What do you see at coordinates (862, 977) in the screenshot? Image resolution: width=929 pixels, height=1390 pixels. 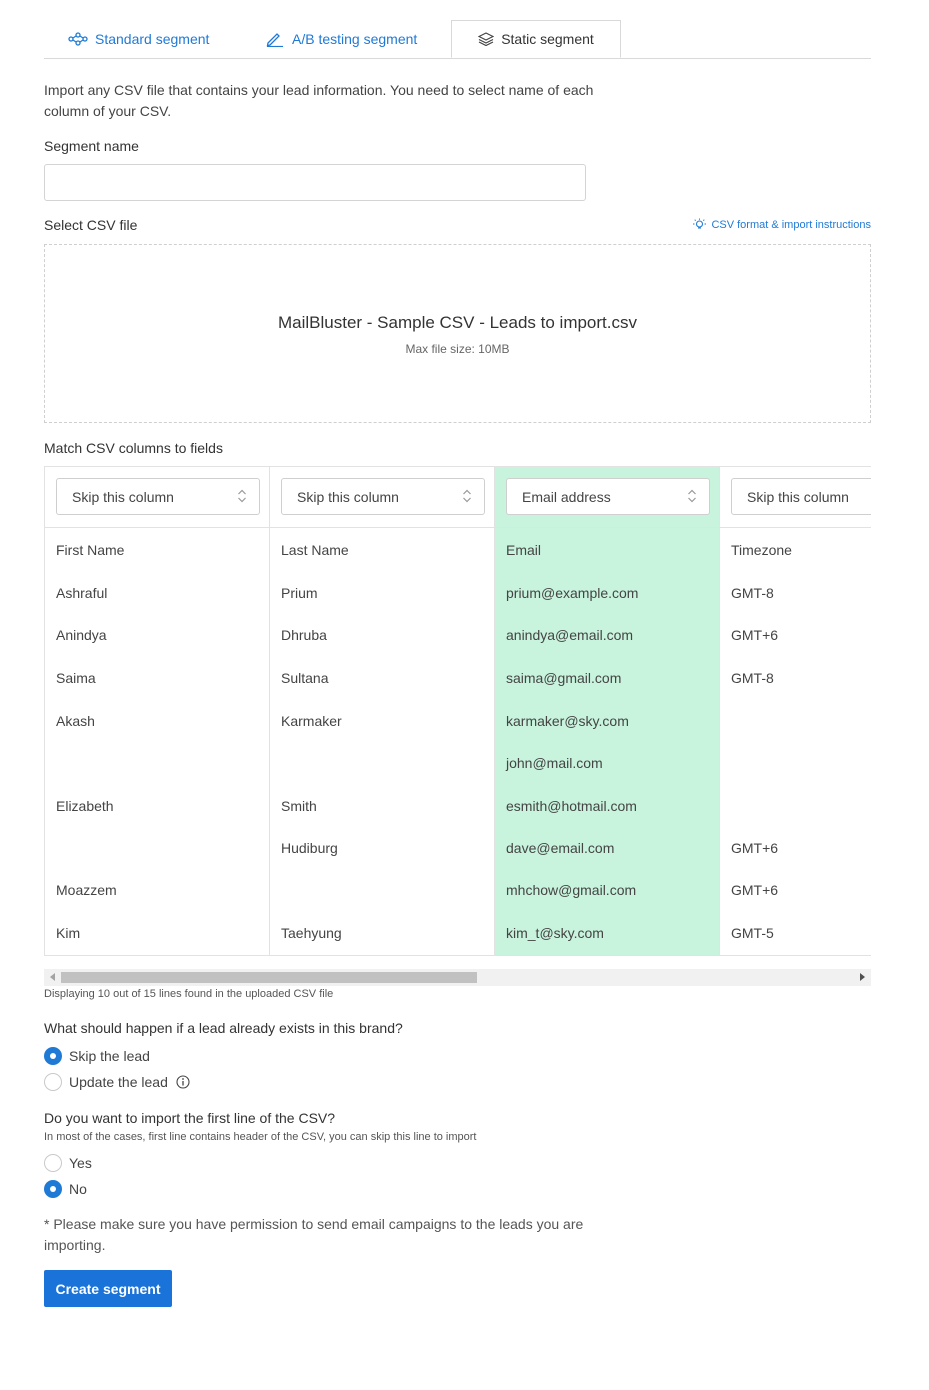 I see `scroll-right-arrow` at bounding box center [862, 977].